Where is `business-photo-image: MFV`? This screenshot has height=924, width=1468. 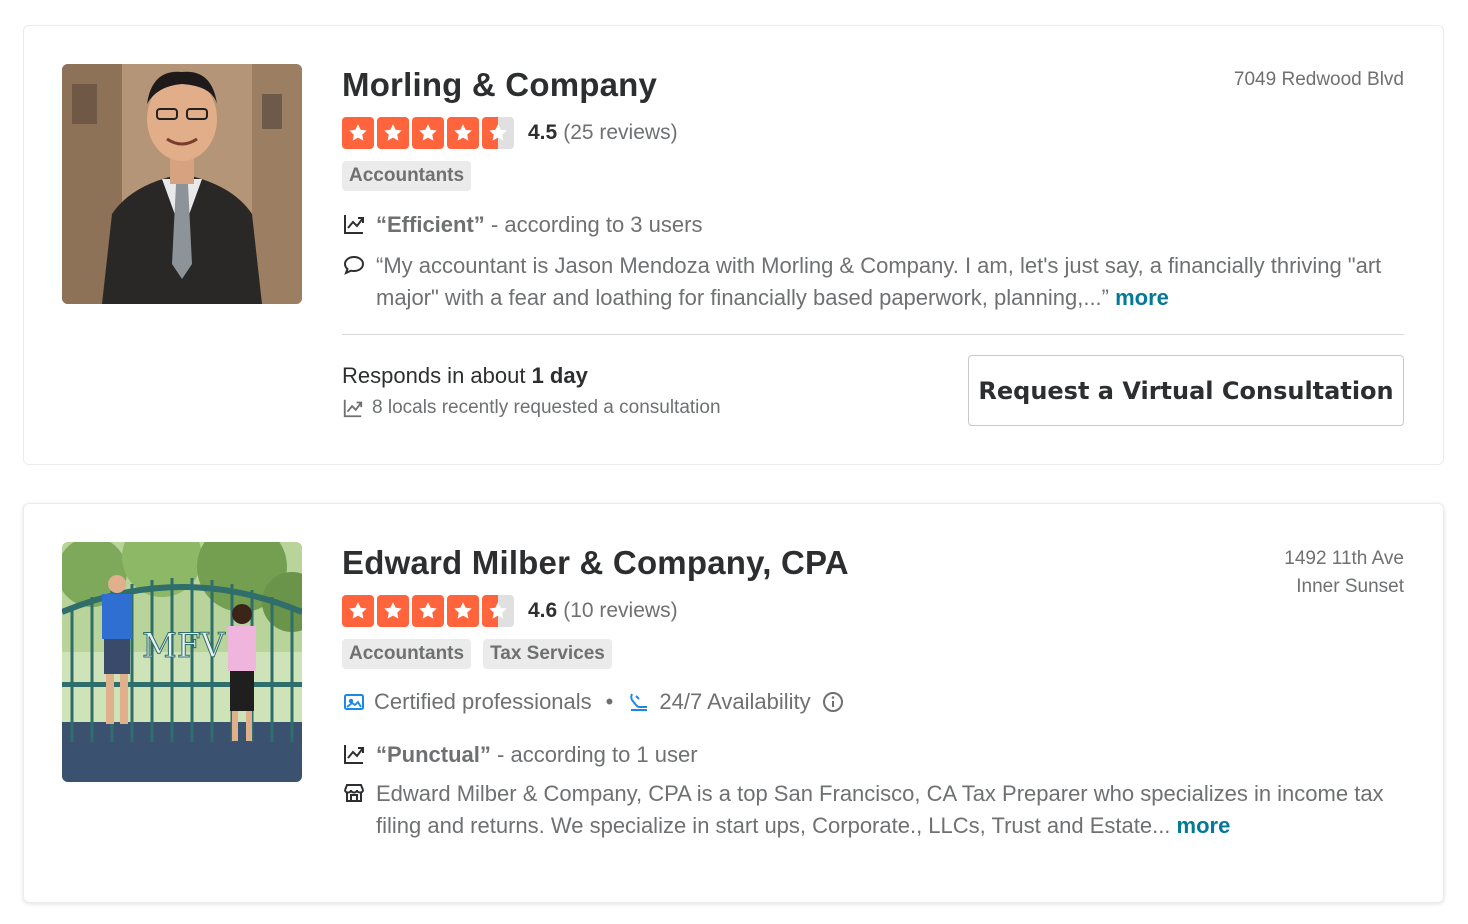
business-photo-image: MFV is located at coordinates (182, 662).